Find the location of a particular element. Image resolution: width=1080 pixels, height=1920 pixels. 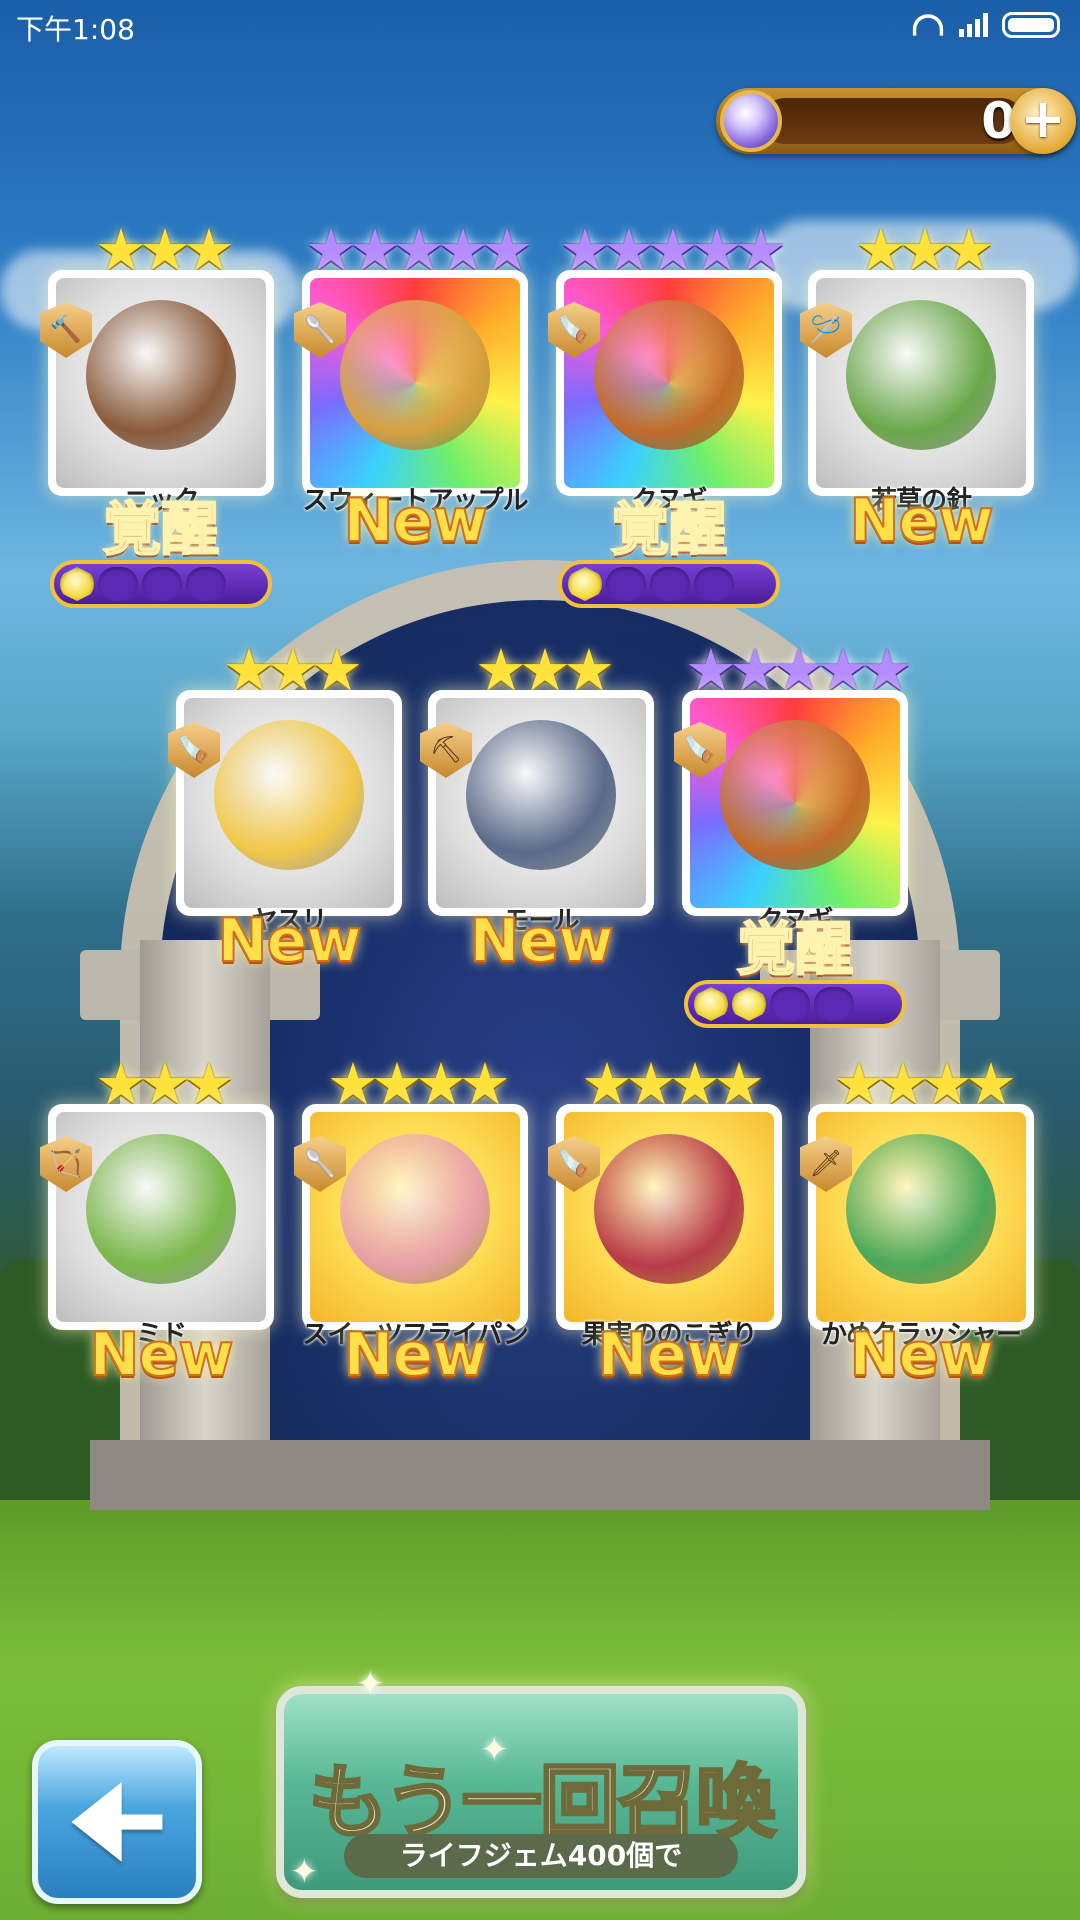

card-frame: ニック is located at coordinates (161, 393).